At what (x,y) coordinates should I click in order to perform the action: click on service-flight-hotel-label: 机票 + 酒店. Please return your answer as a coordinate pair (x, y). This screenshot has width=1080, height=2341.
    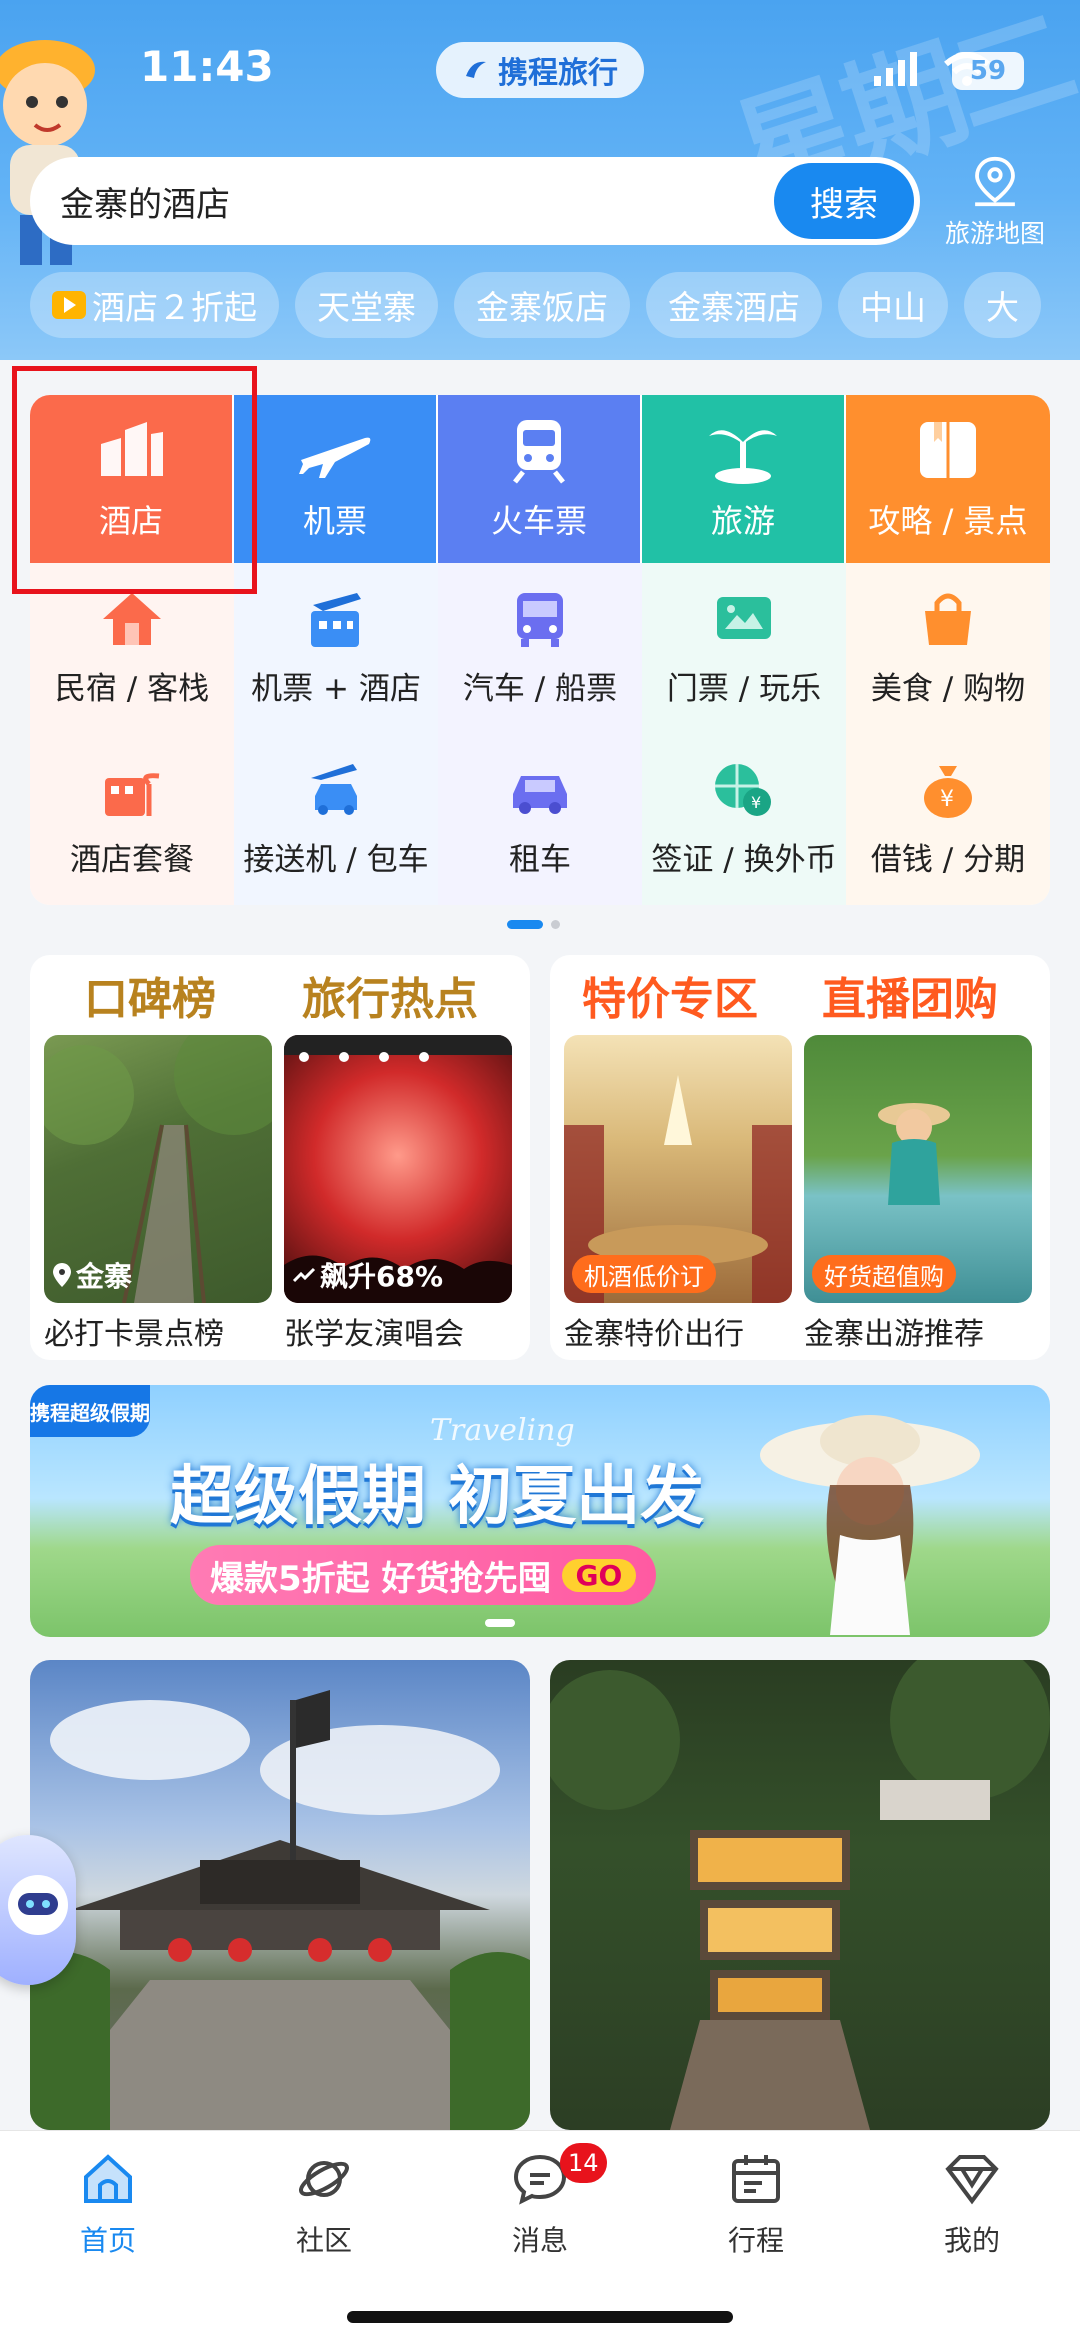
    Looking at the image, I should click on (336, 689).